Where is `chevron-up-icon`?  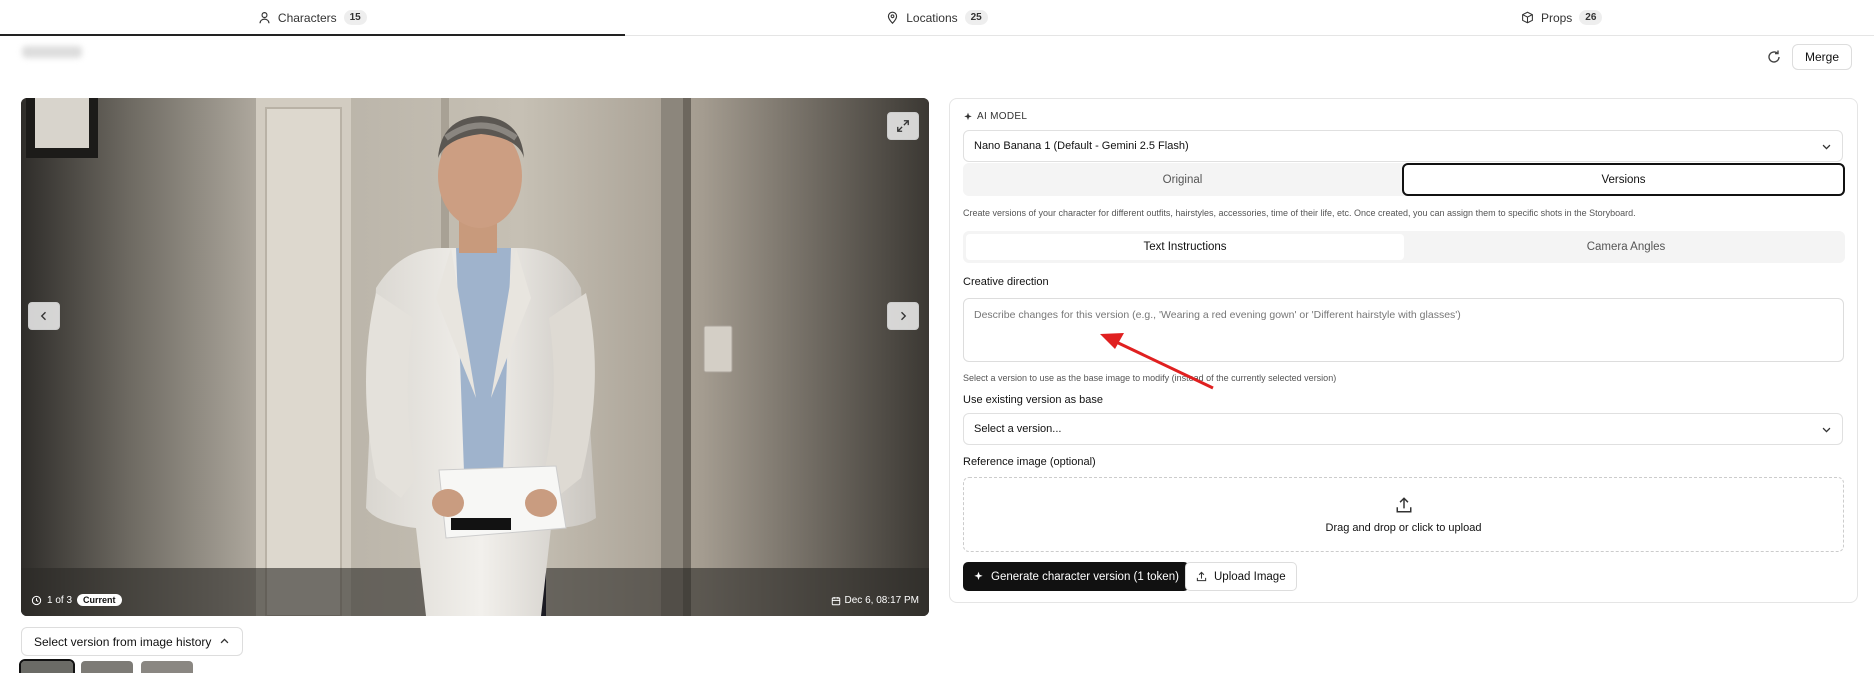
chevron-up-icon is located at coordinates (225, 641).